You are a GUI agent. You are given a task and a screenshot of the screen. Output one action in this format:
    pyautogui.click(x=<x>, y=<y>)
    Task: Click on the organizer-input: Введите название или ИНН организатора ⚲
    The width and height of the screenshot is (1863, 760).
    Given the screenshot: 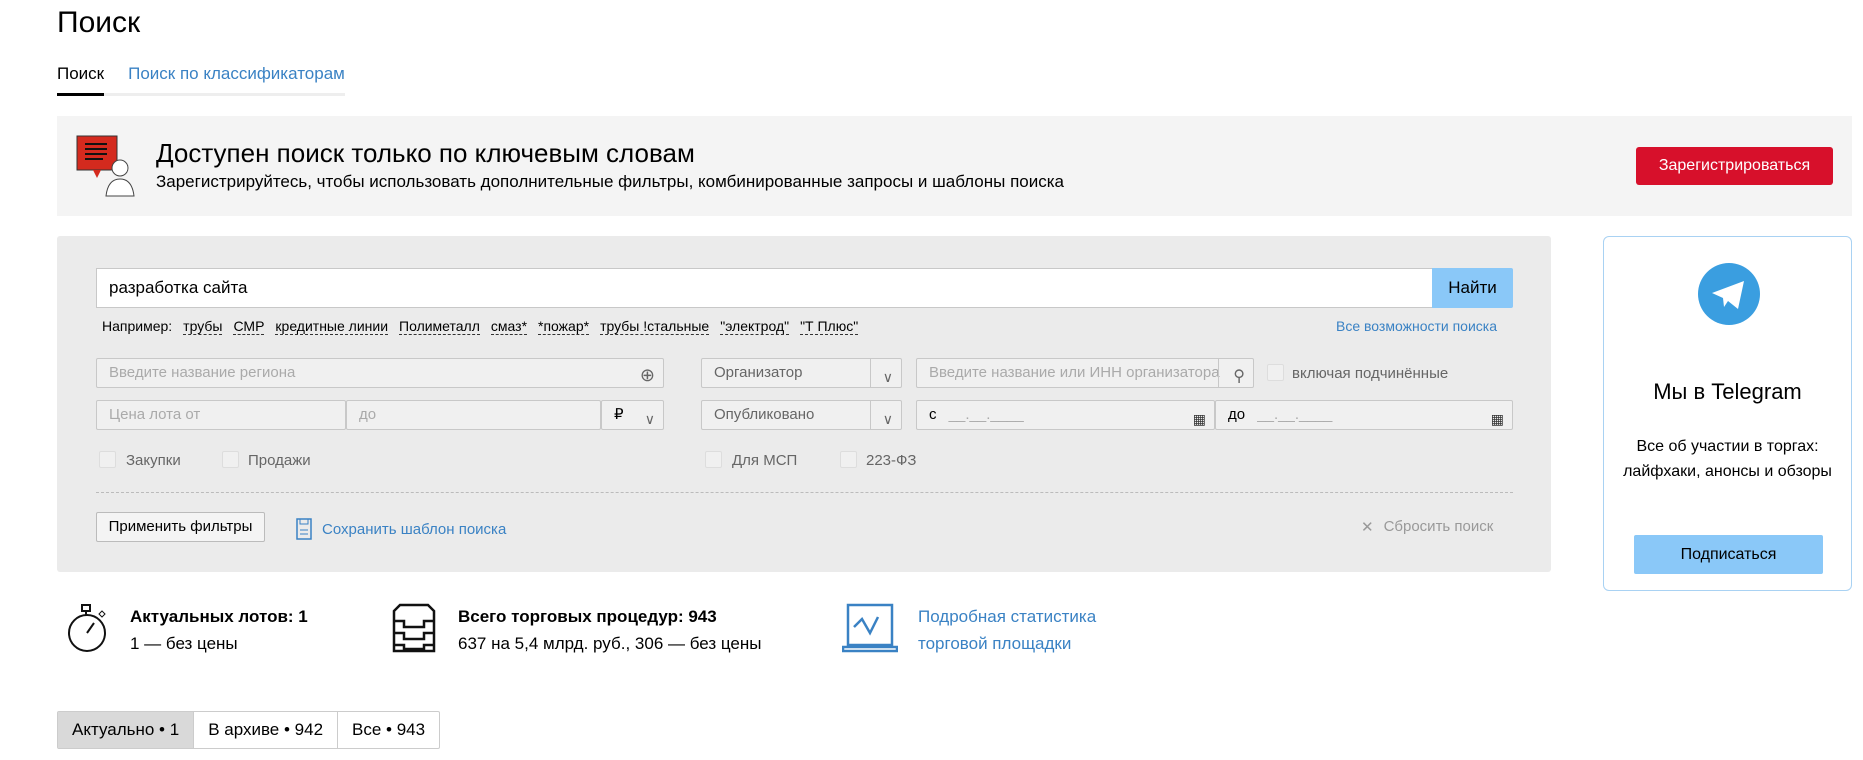 What is the action you would take?
    pyautogui.click(x=1085, y=373)
    